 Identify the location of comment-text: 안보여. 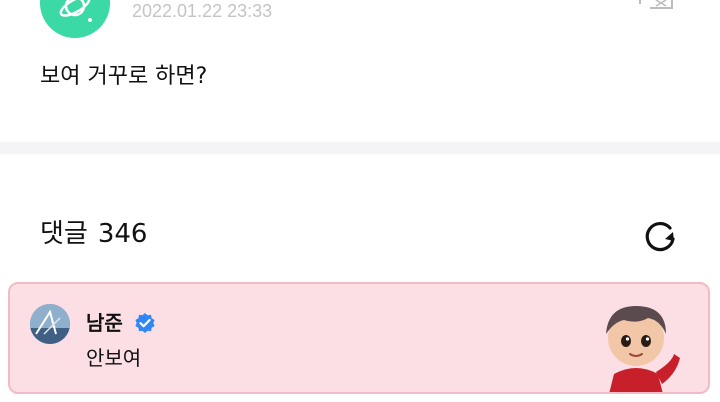
(114, 358).